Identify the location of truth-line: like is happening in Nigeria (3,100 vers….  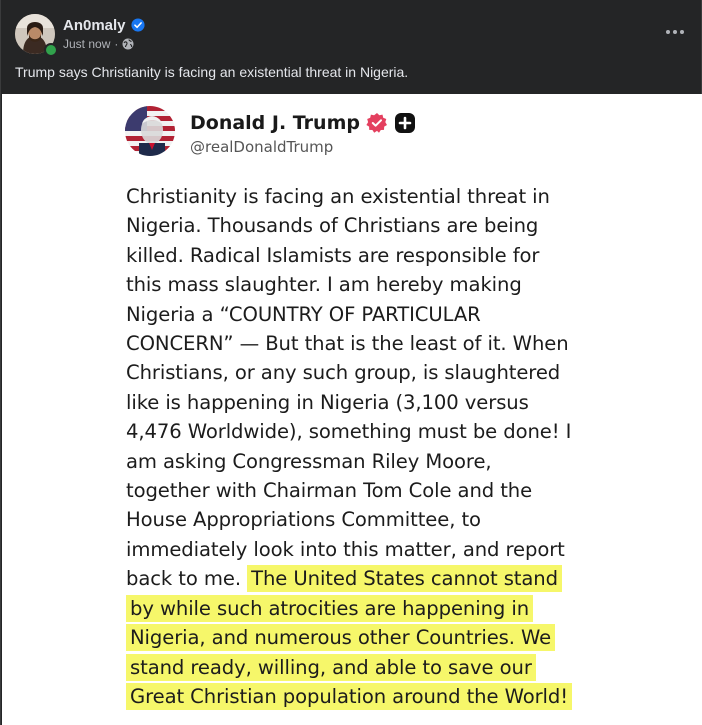
(327, 402).